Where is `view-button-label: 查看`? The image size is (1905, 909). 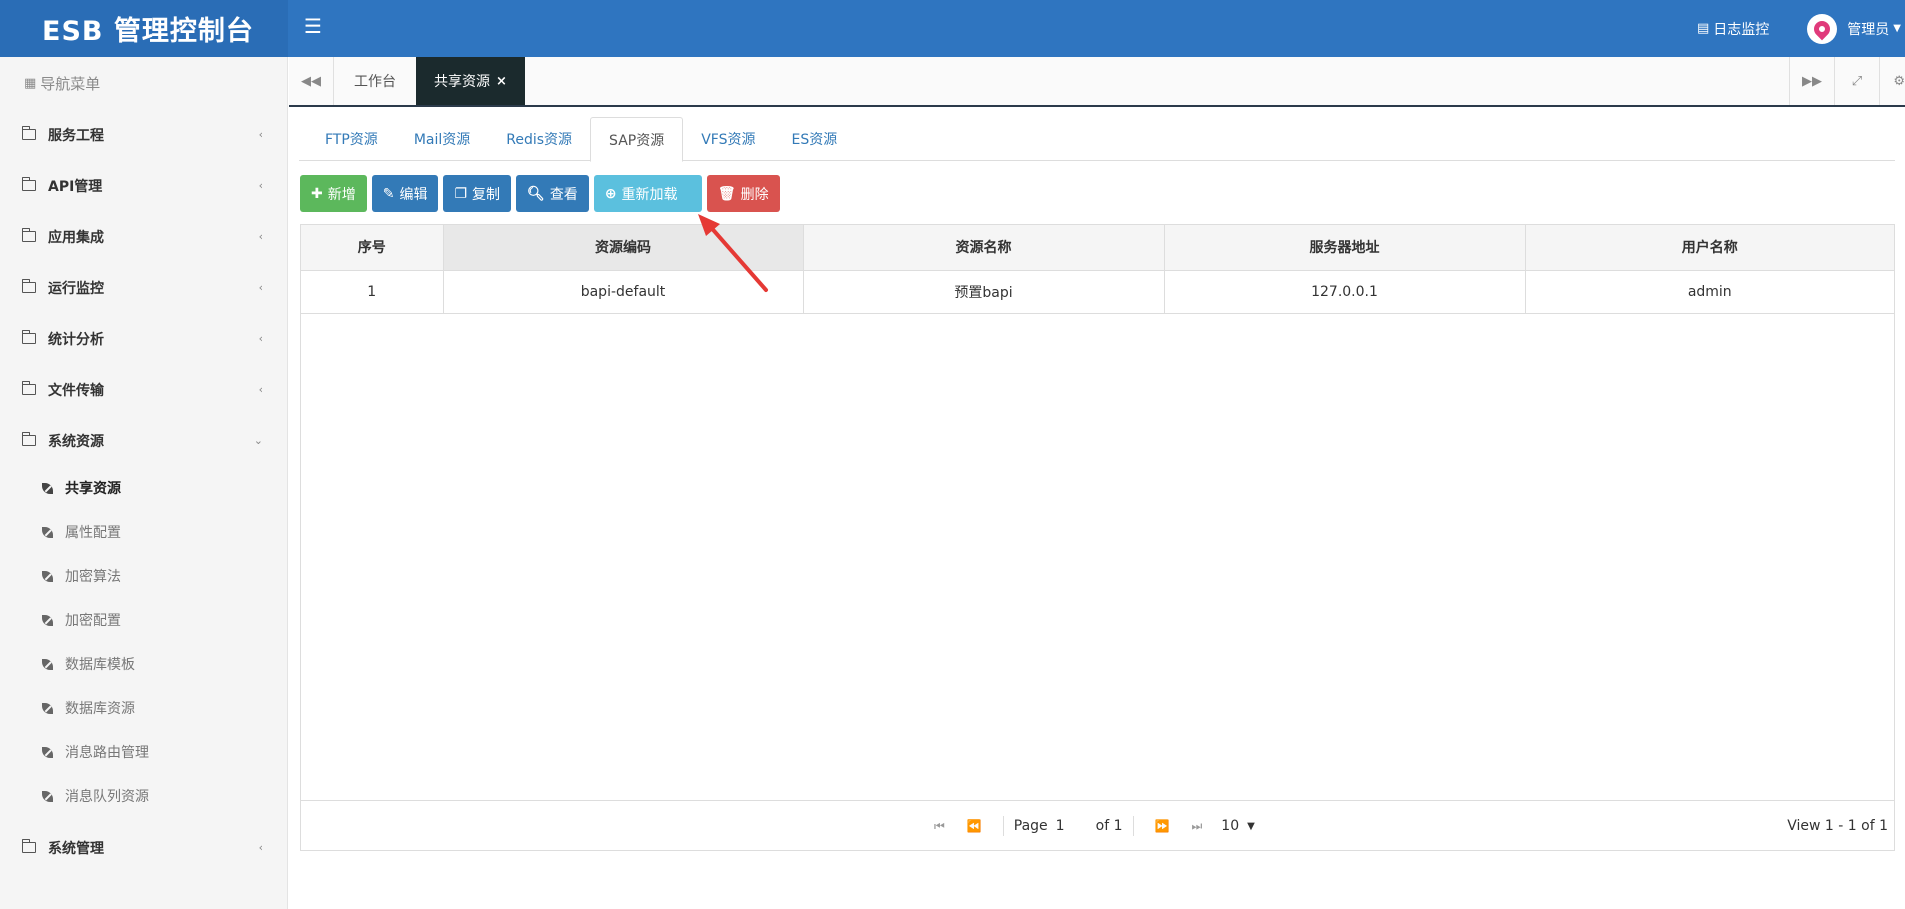 view-button-label: 查看 is located at coordinates (563, 194).